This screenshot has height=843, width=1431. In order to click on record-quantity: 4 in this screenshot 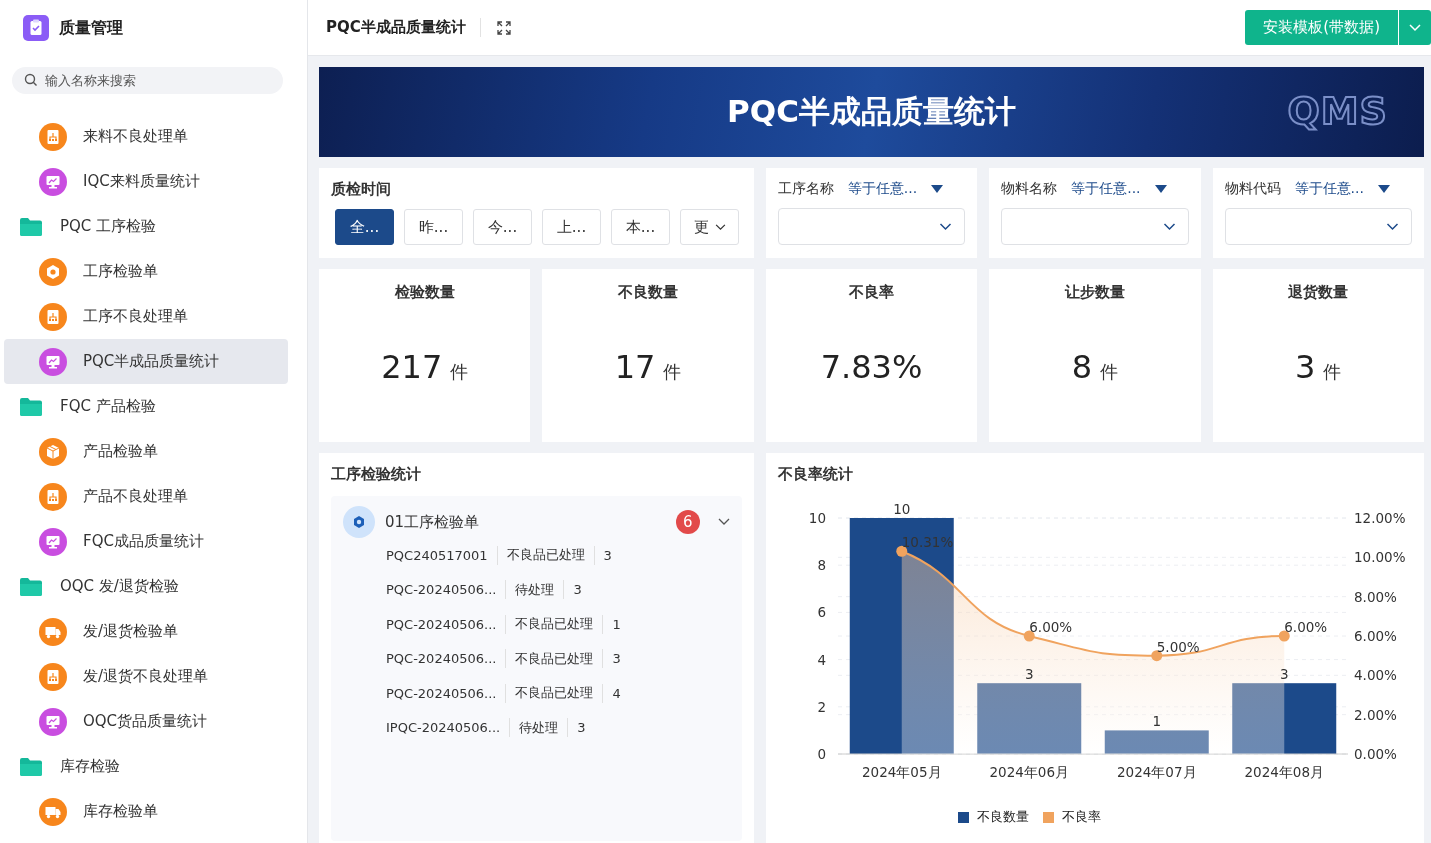, I will do `click(616, 693)`.